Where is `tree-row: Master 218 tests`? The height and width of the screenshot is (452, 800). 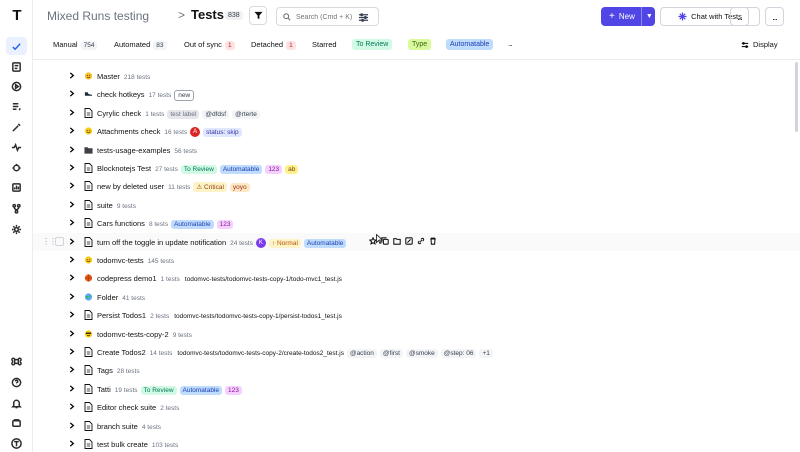 tree-row: Master 218 tests is located at coordinates (416, 76).